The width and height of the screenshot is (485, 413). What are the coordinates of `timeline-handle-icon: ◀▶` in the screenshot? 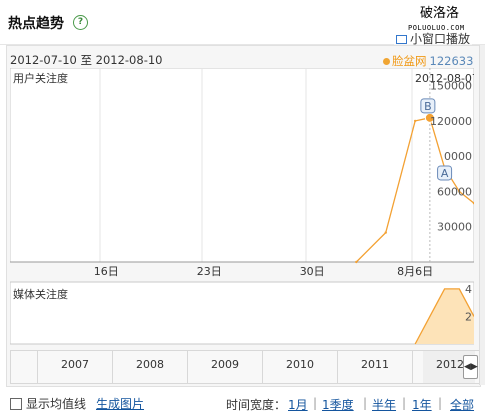 It's located at (470, 367).